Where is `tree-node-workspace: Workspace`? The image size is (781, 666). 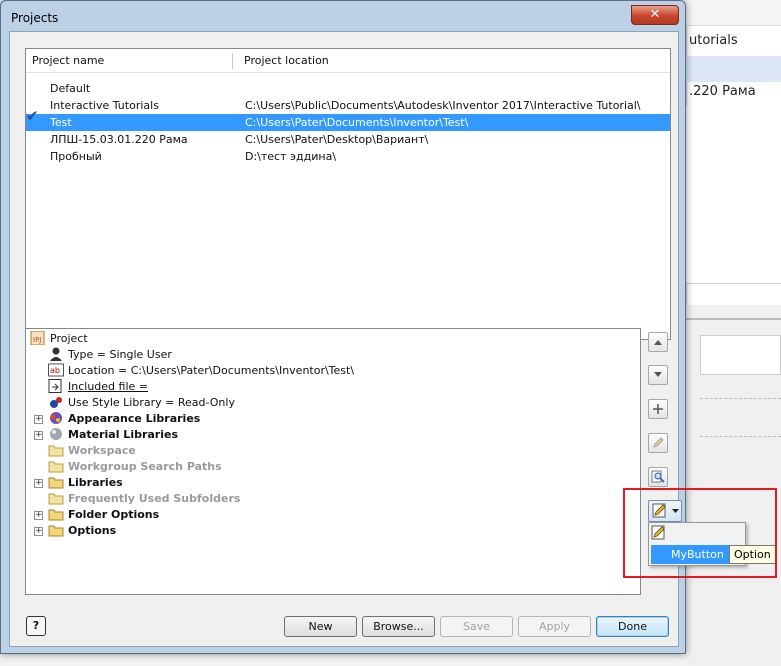
tree-node-workspace: Workspace is located at coordinates (92, 451).